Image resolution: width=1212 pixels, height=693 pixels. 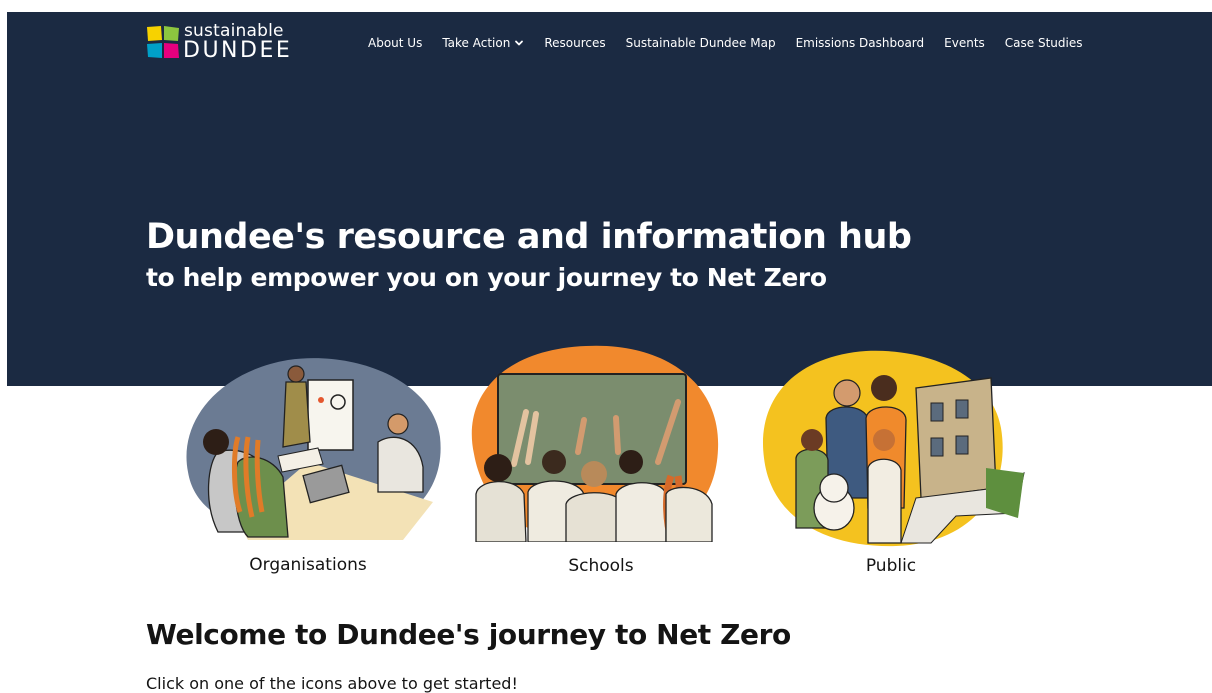 What do you see at coordinates (529, 237) in the screenshot?
I see `hero-title: Dundee's resource and information hub` at bounding box center [529, 237].